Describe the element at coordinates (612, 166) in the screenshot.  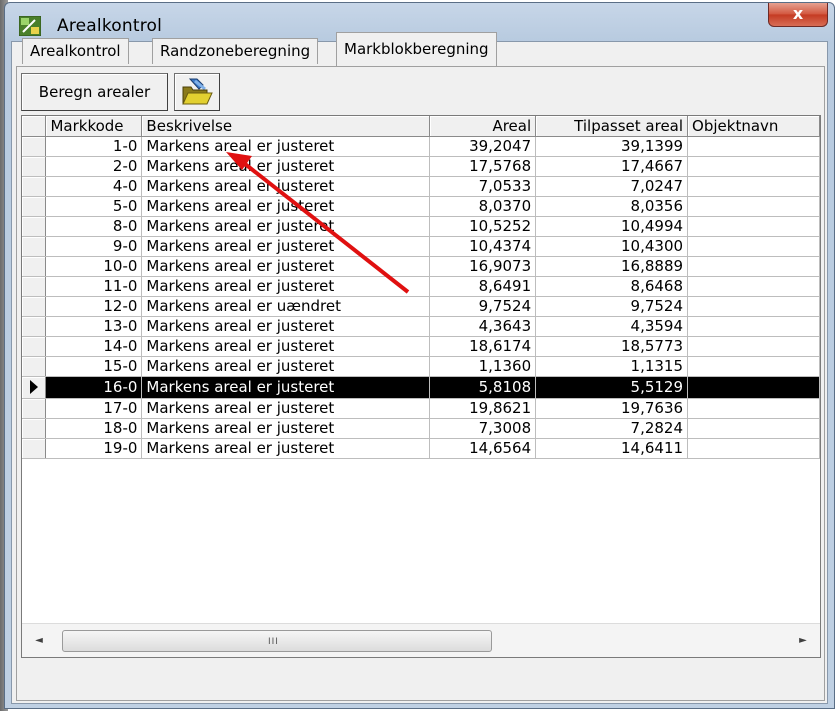
I see `cell-tilpasset-areal: 17,4667` at that location.